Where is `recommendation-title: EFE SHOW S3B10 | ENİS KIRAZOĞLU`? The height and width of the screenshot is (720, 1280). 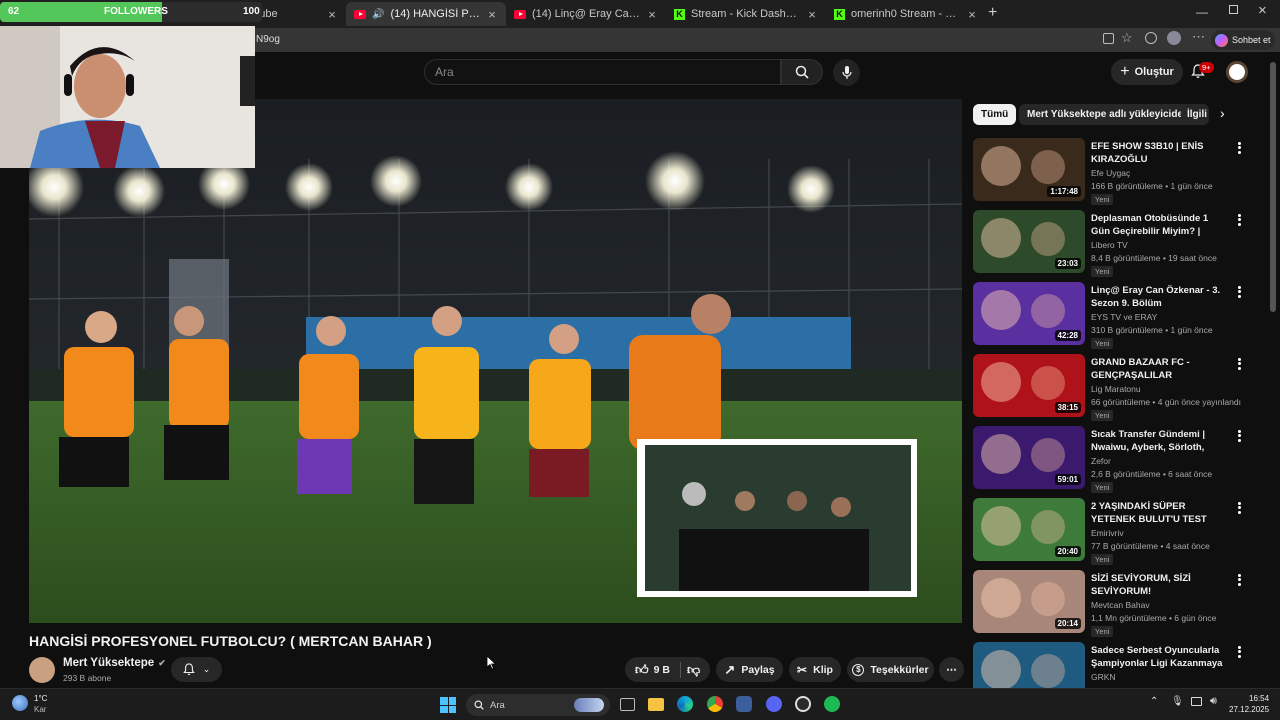 recommendation-title: EFE SHOW S3B10 | ENİS KIRAZOĞLU is located at coordinates (1160, 153).